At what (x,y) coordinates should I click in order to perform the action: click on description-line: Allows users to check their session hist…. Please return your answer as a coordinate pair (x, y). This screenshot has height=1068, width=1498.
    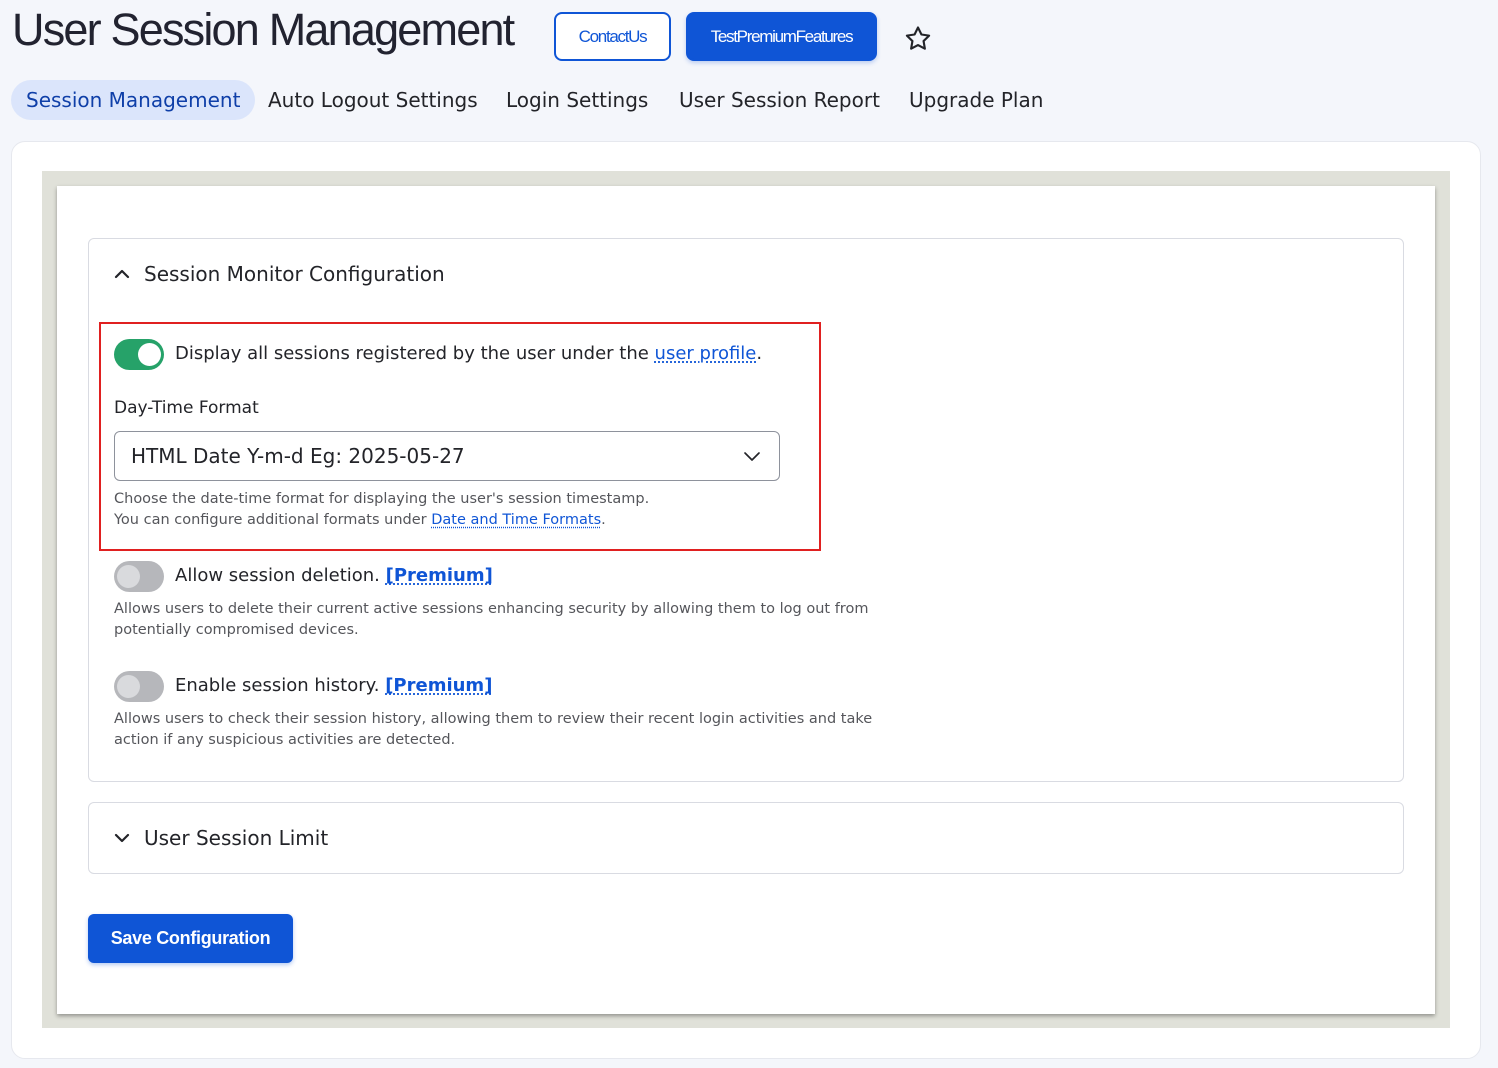
    Looking at the image, I should click on (493, 719).